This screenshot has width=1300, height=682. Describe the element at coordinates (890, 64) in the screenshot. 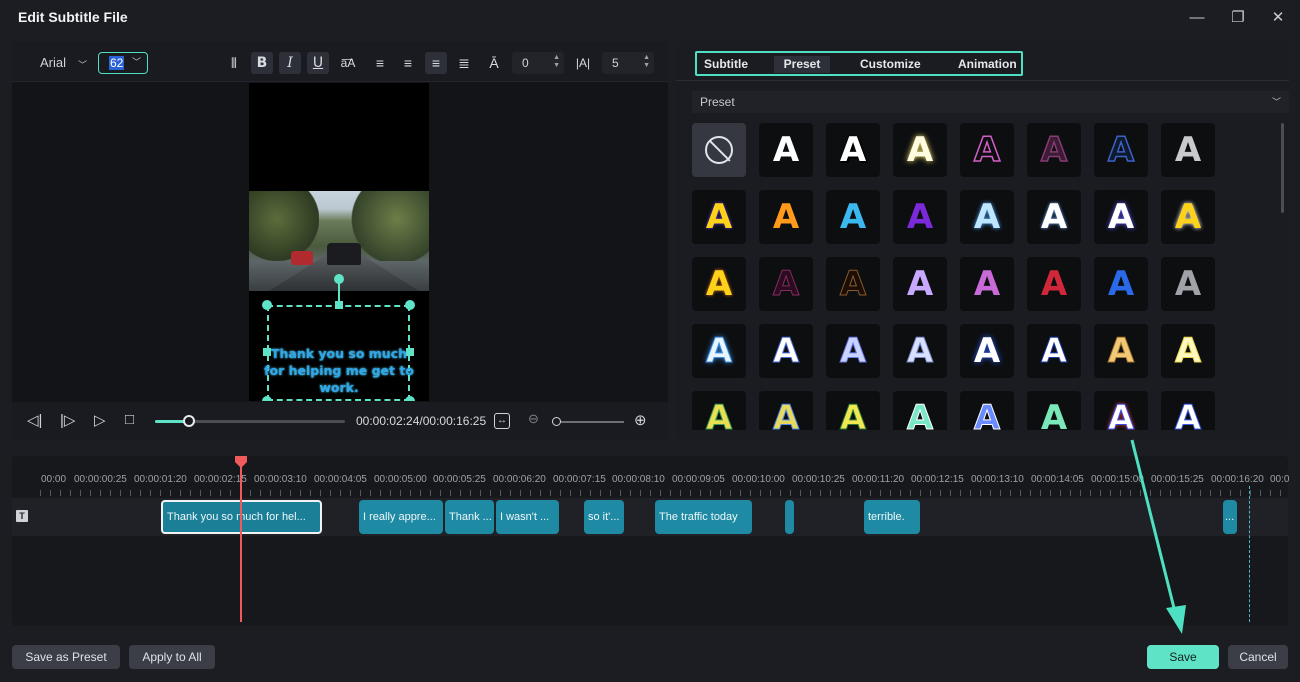

I see `tab-customize: Customize` at that location.